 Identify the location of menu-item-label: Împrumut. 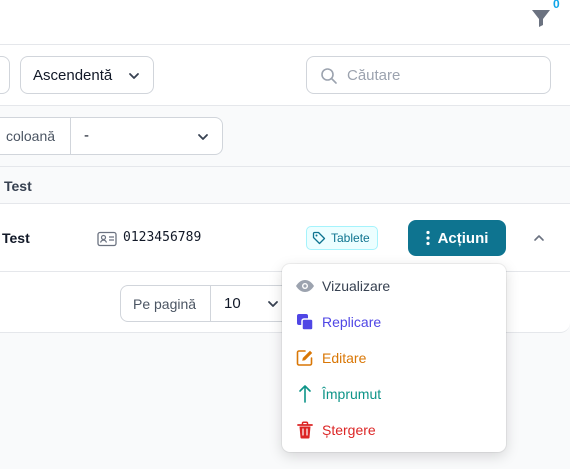
(352, 394).